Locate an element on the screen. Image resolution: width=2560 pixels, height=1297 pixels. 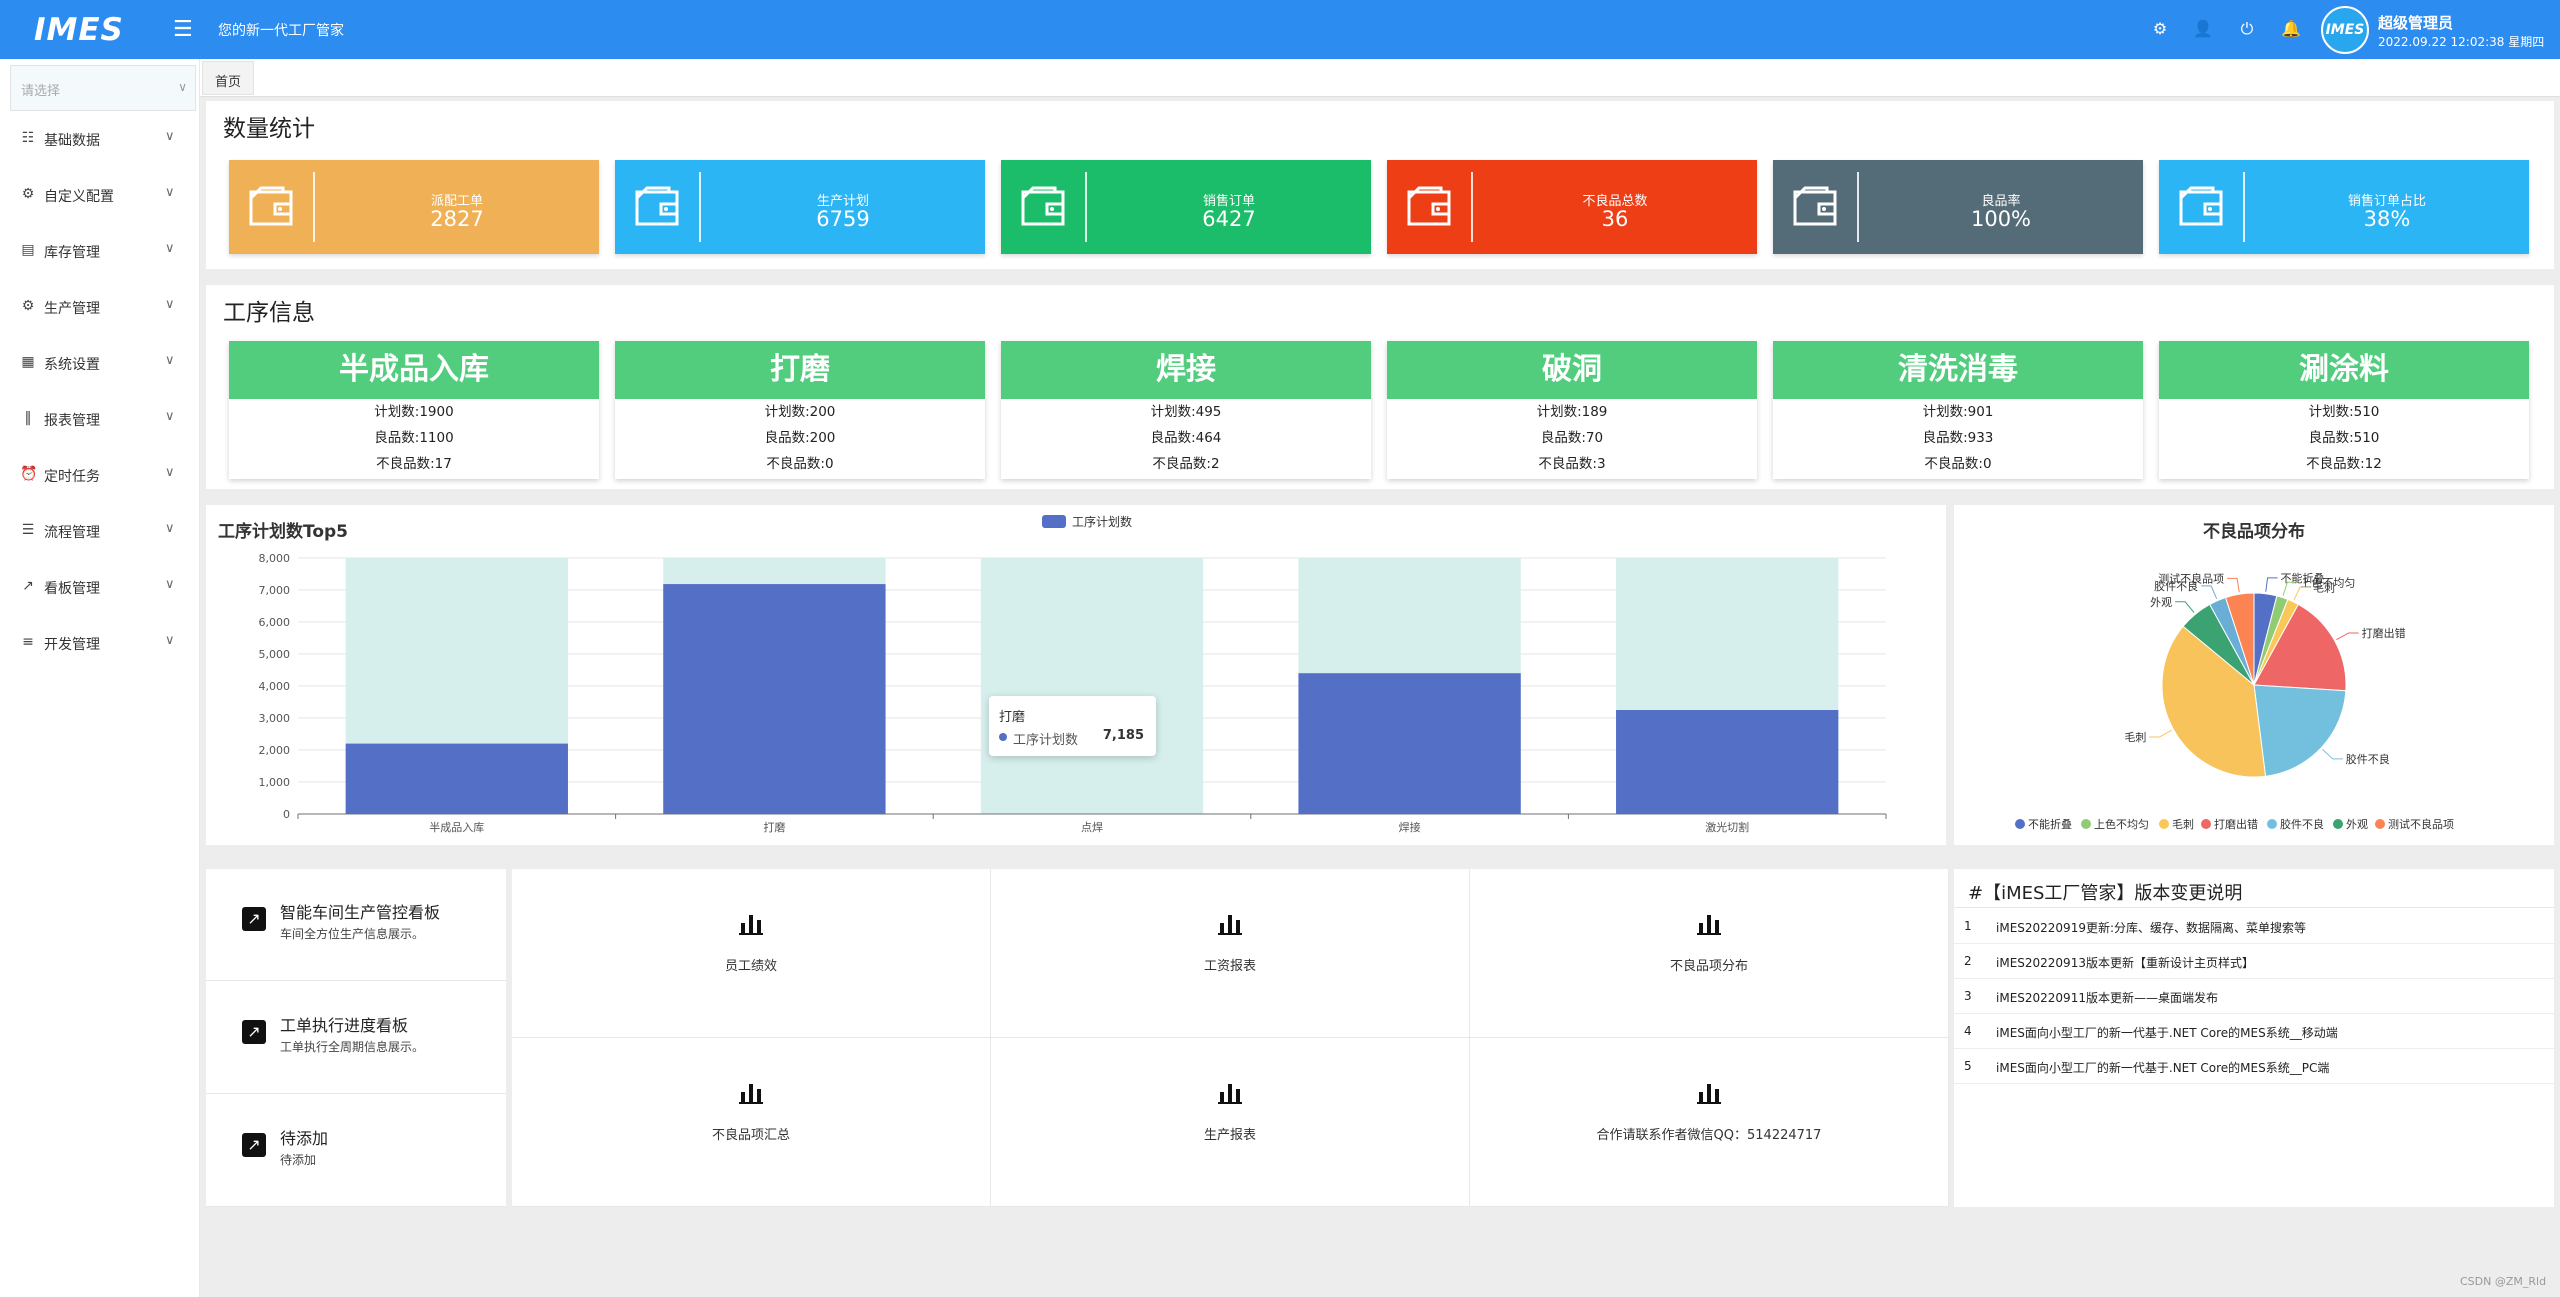
kanban-item: ↗ 待添加 待添加 is located at coordinates (356, 1151).